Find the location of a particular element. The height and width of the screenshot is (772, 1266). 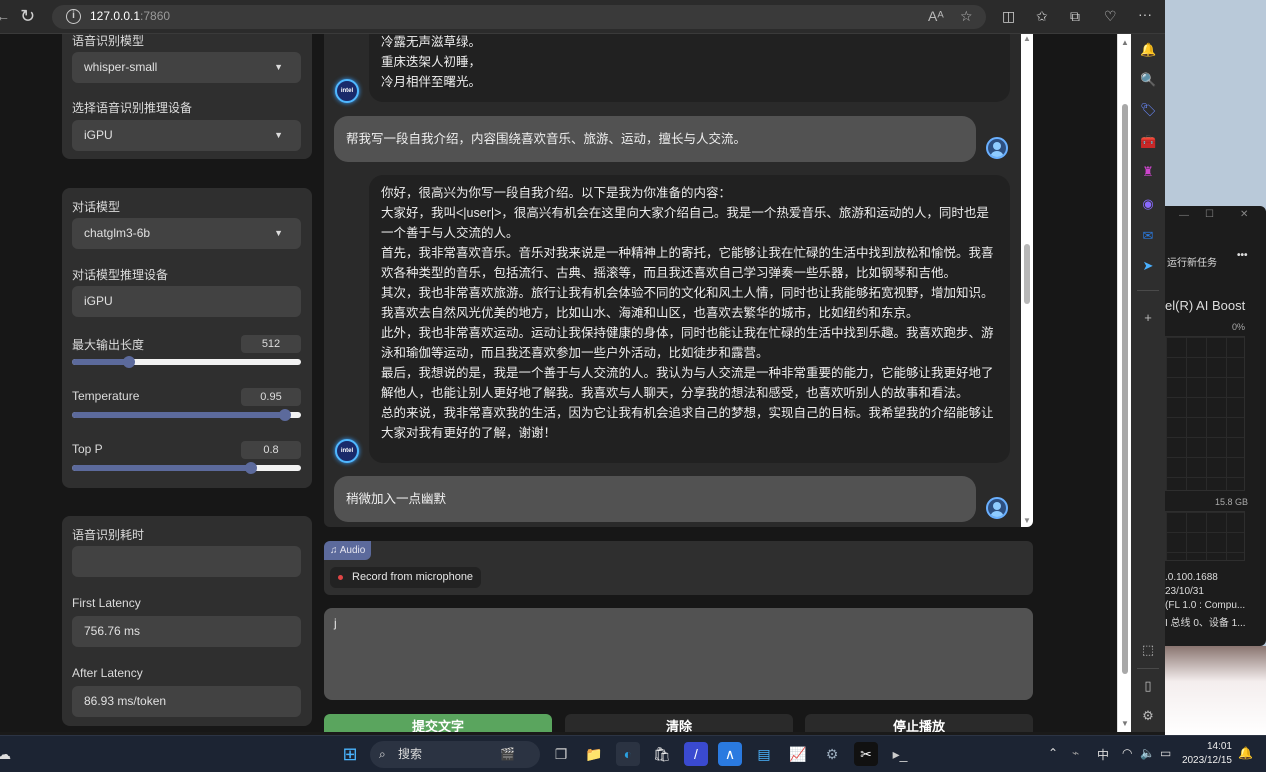

memory-graph is located at coordinates (1205, 536).